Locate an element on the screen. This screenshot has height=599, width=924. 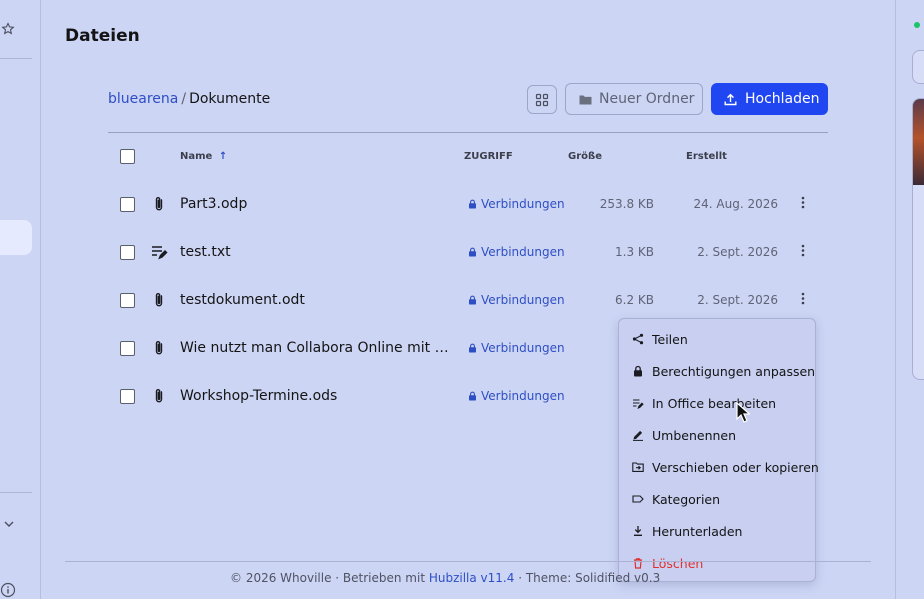
menu-item-label: Berechtigungen anpassen is located at coordinates (734, 371).